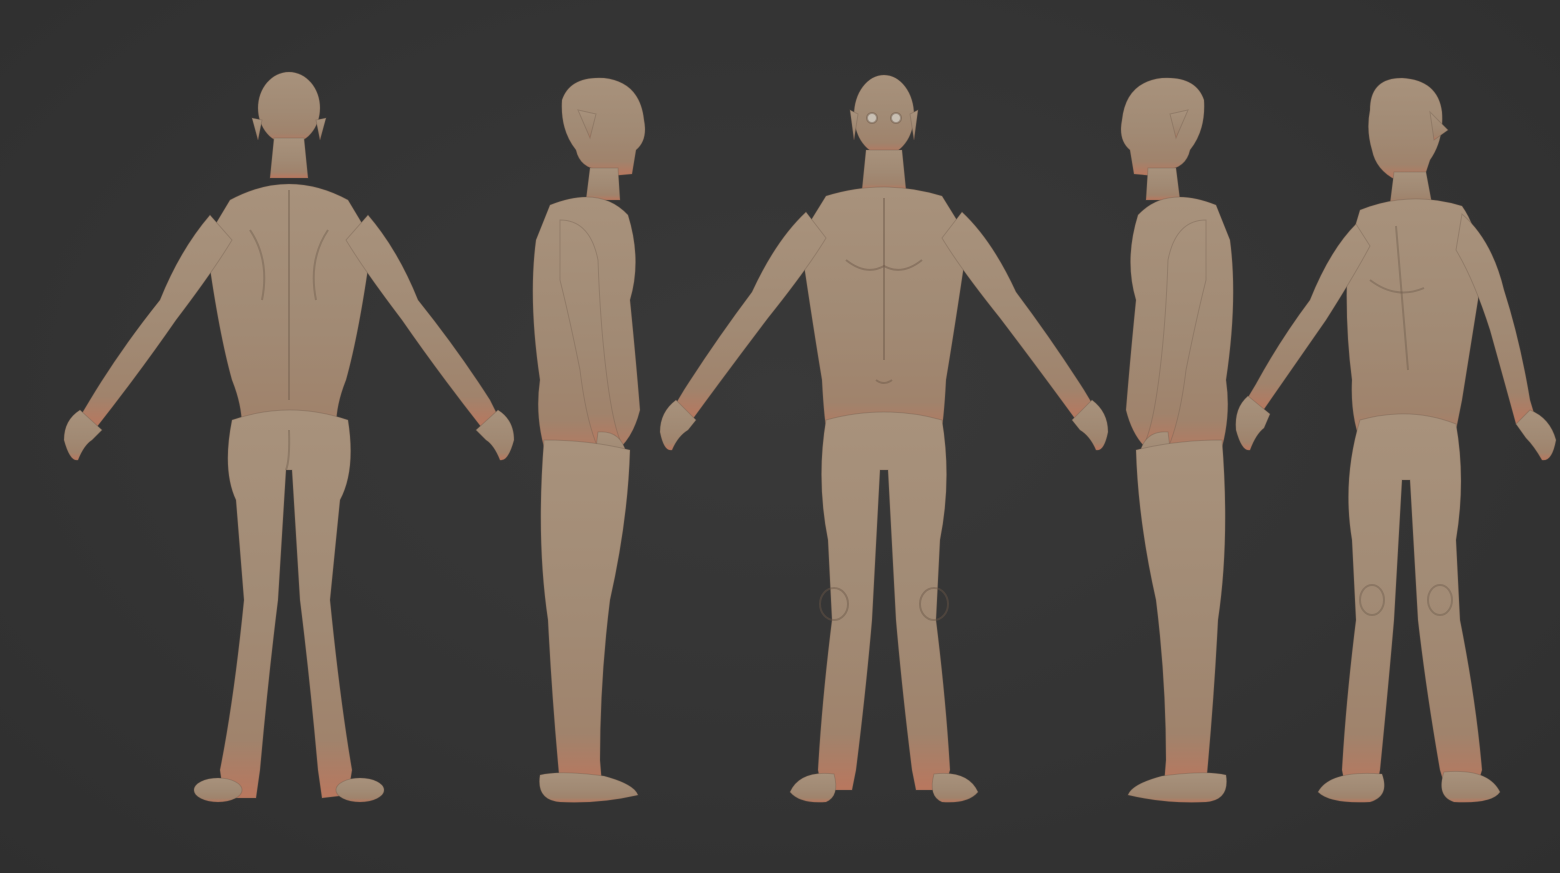  What do you see at coordinates (1536, 435) in the screenshot?
I see `tq-hand-right` at bounding box center [1536, 435].